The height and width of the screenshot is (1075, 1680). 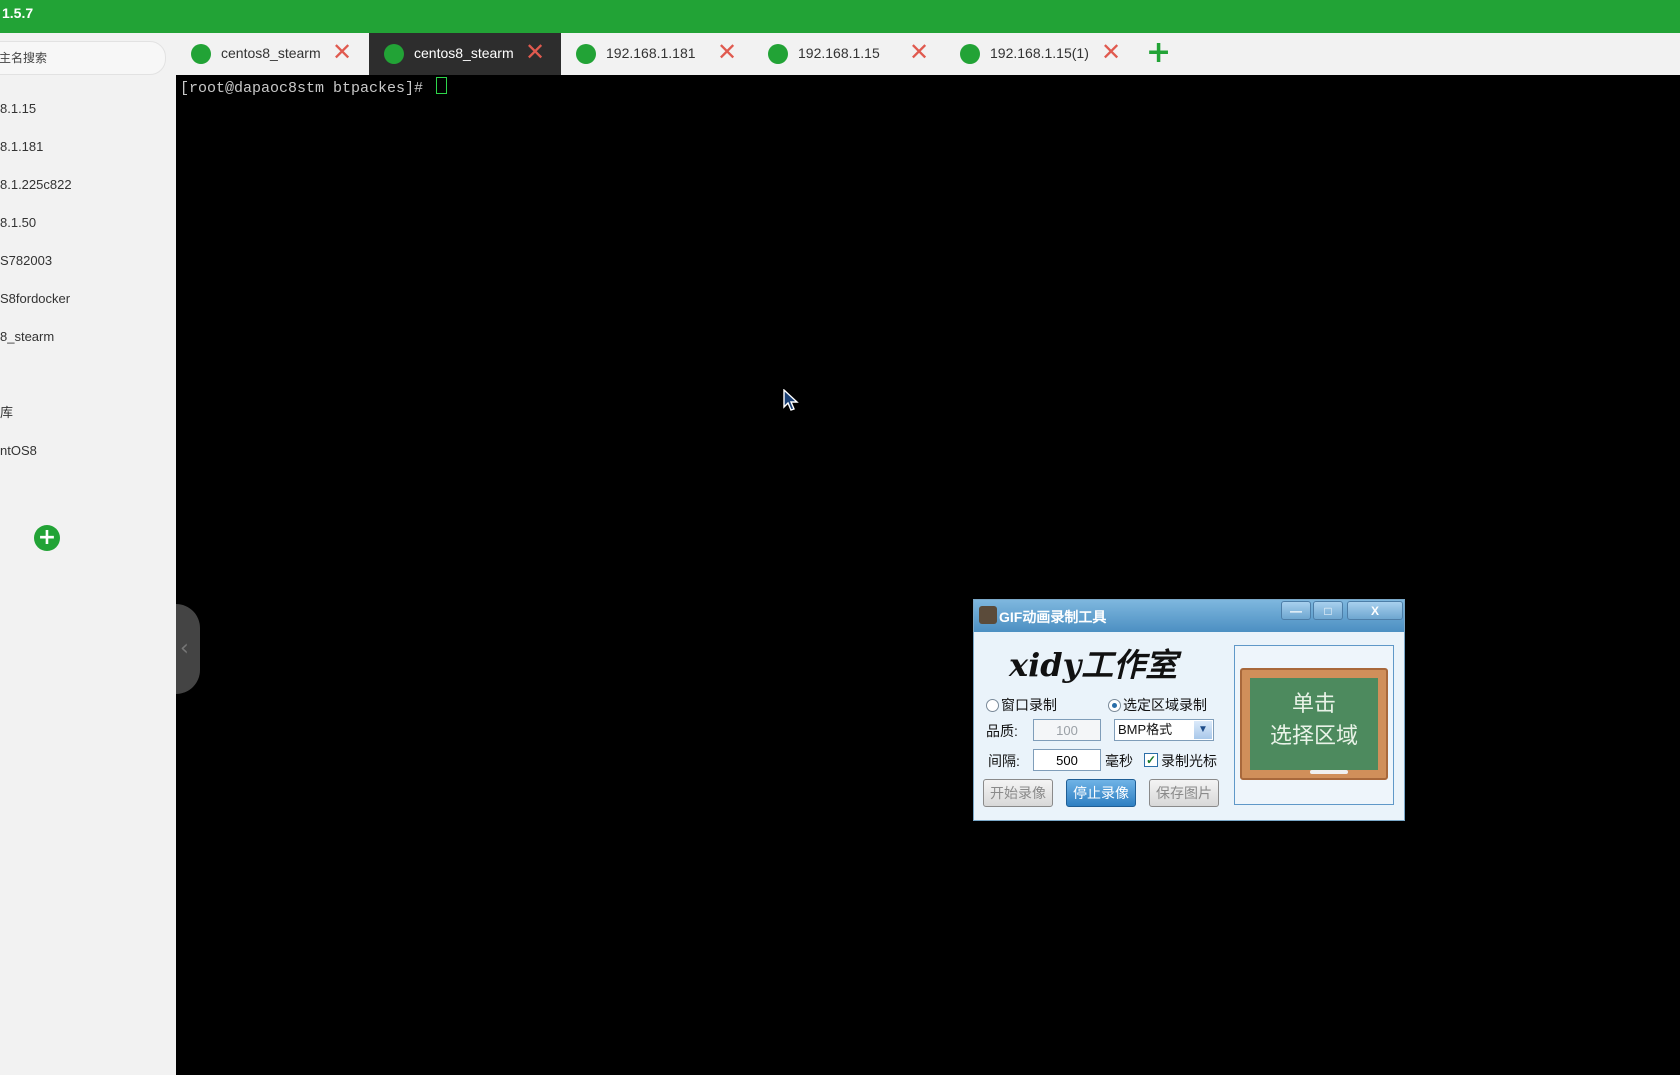 What do you see at coordinates (1004, 761) in the screenshot?
I see `interval-label: 间隔:` at bounding box center [1004, 761].